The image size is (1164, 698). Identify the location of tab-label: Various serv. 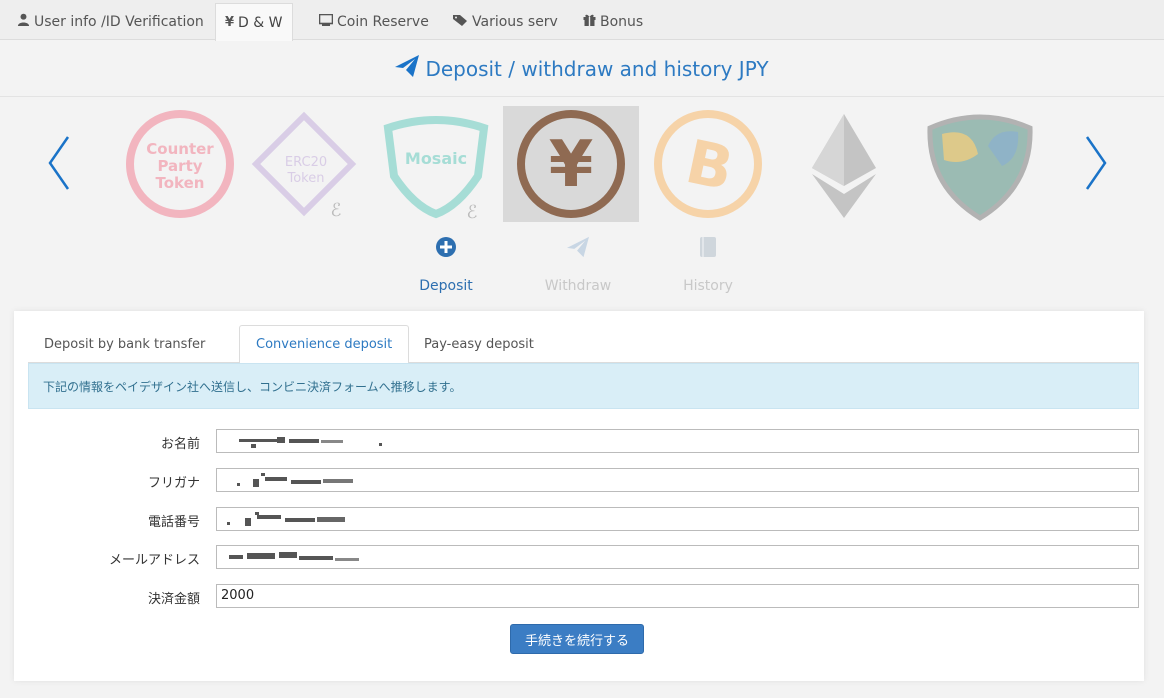
(515, 21).